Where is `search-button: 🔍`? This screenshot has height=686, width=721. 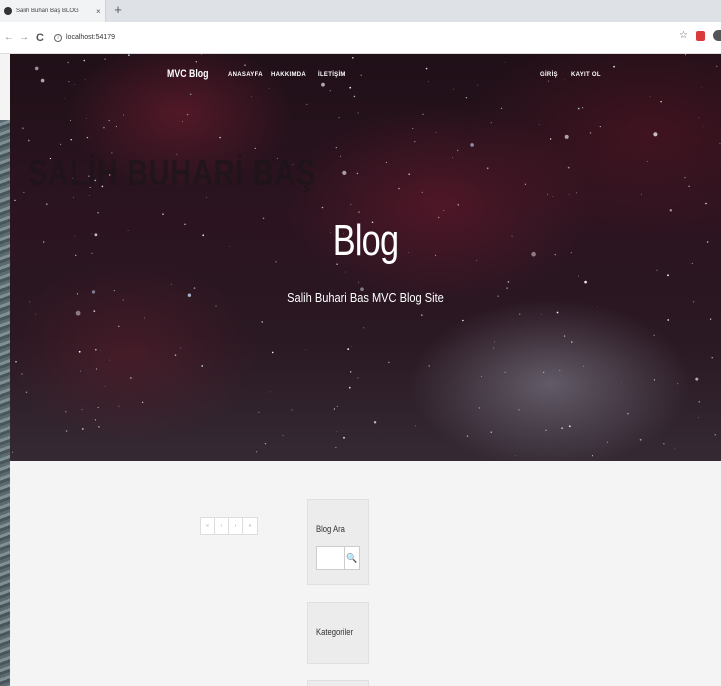 search-button: 🔍 is located at coordinates (352, 558).